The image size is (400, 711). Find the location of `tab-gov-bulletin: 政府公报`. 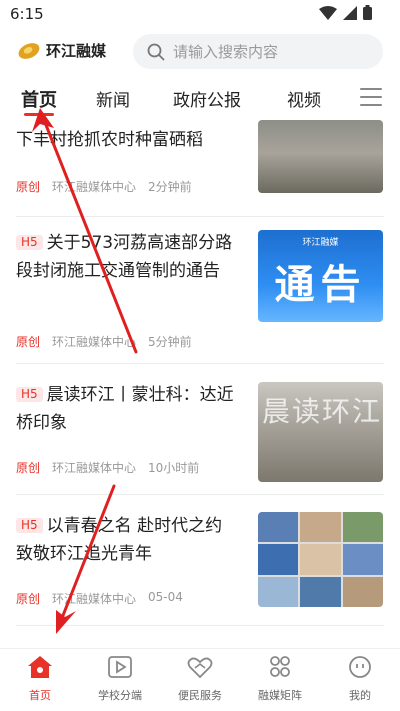

tab-gov-bulletin: 政府公报 is located at coordinates (207, 98).